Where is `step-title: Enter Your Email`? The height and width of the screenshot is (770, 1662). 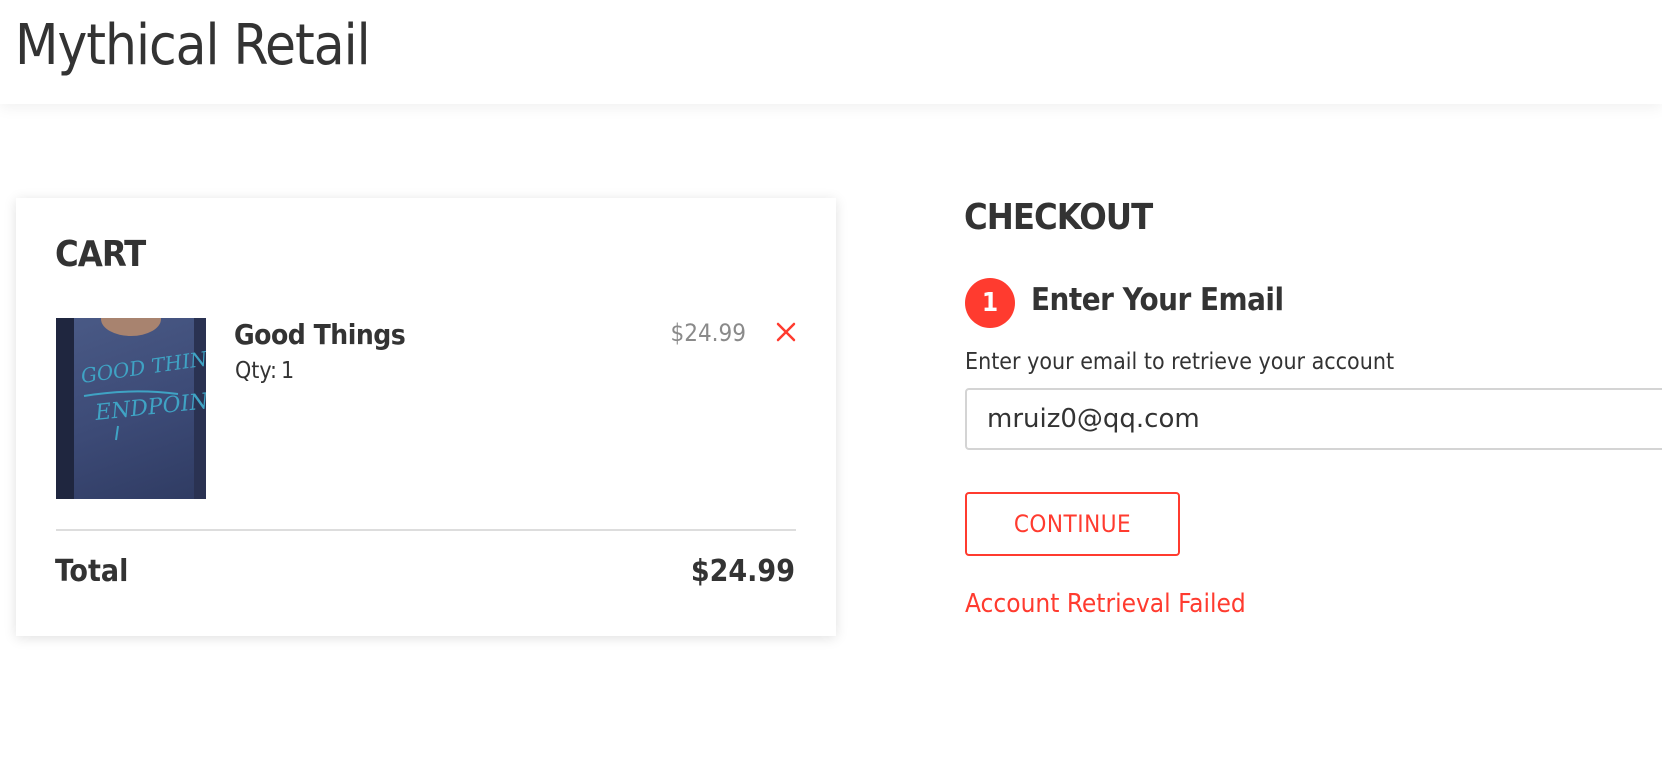 step-title: Enter Your Email is located at coordinates (1157, 300).